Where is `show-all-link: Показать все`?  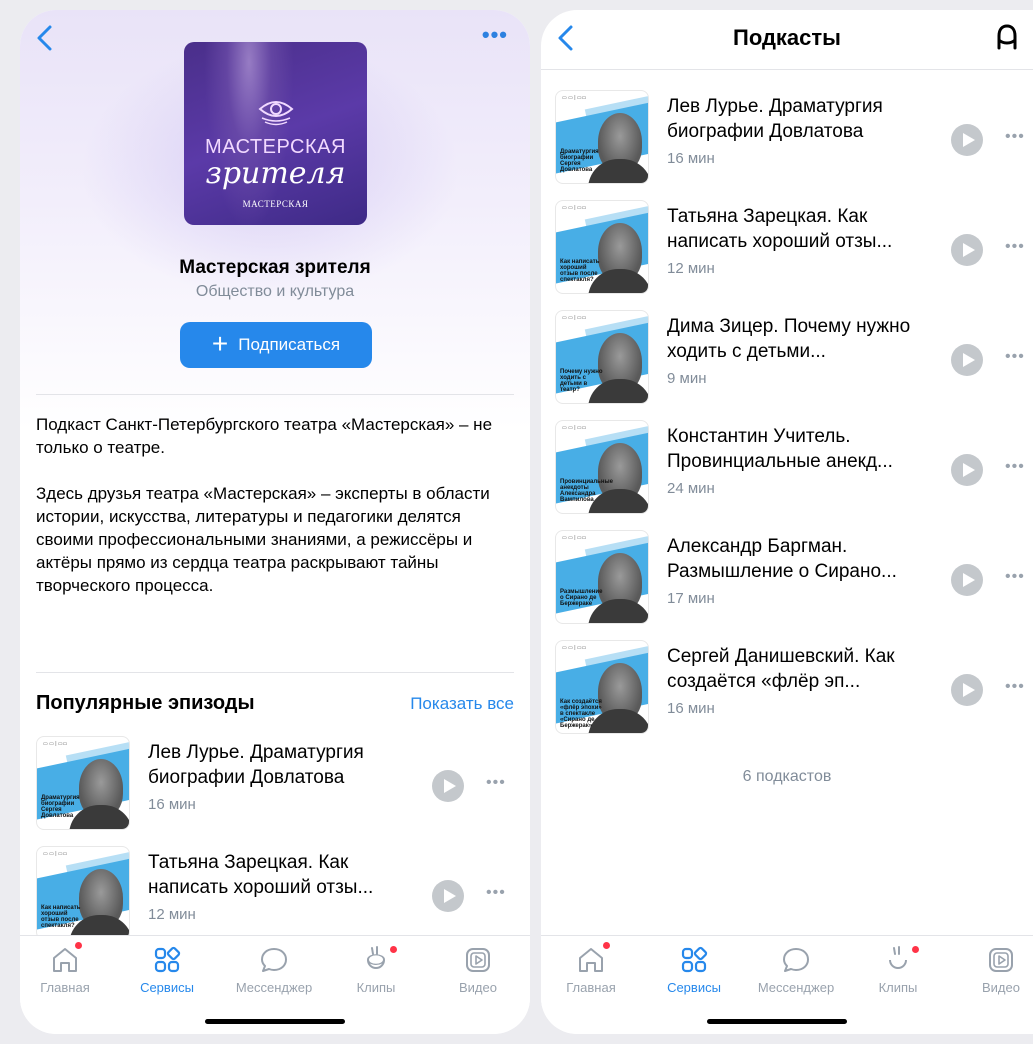
show-all-link: Показать все is located at coordinates (462, 704).